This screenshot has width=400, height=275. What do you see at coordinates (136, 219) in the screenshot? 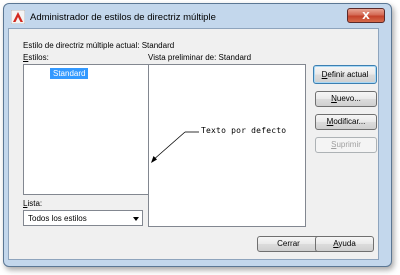
I see `chevron-down-icon` at bounding box center [136, 219].